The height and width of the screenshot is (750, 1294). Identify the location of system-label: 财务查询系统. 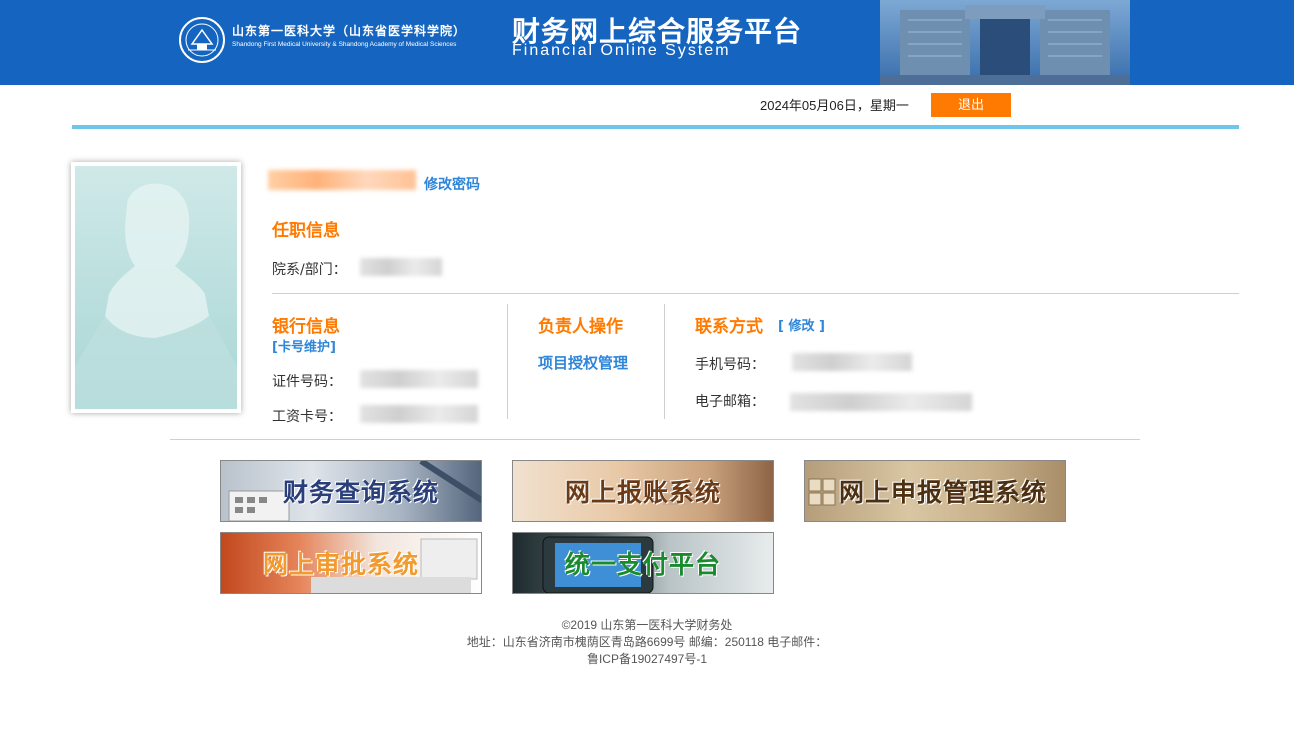
(360, 492).